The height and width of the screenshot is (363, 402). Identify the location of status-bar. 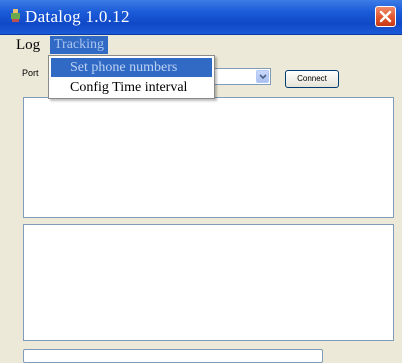
(173, 356).